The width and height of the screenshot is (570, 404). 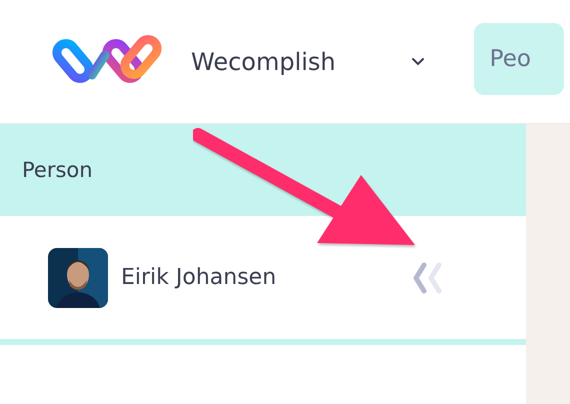 What do you see at coordinates (266, 277) in the screenshot?
I see `person-name: Eirik Johansen` at bounding box center [266, 277].